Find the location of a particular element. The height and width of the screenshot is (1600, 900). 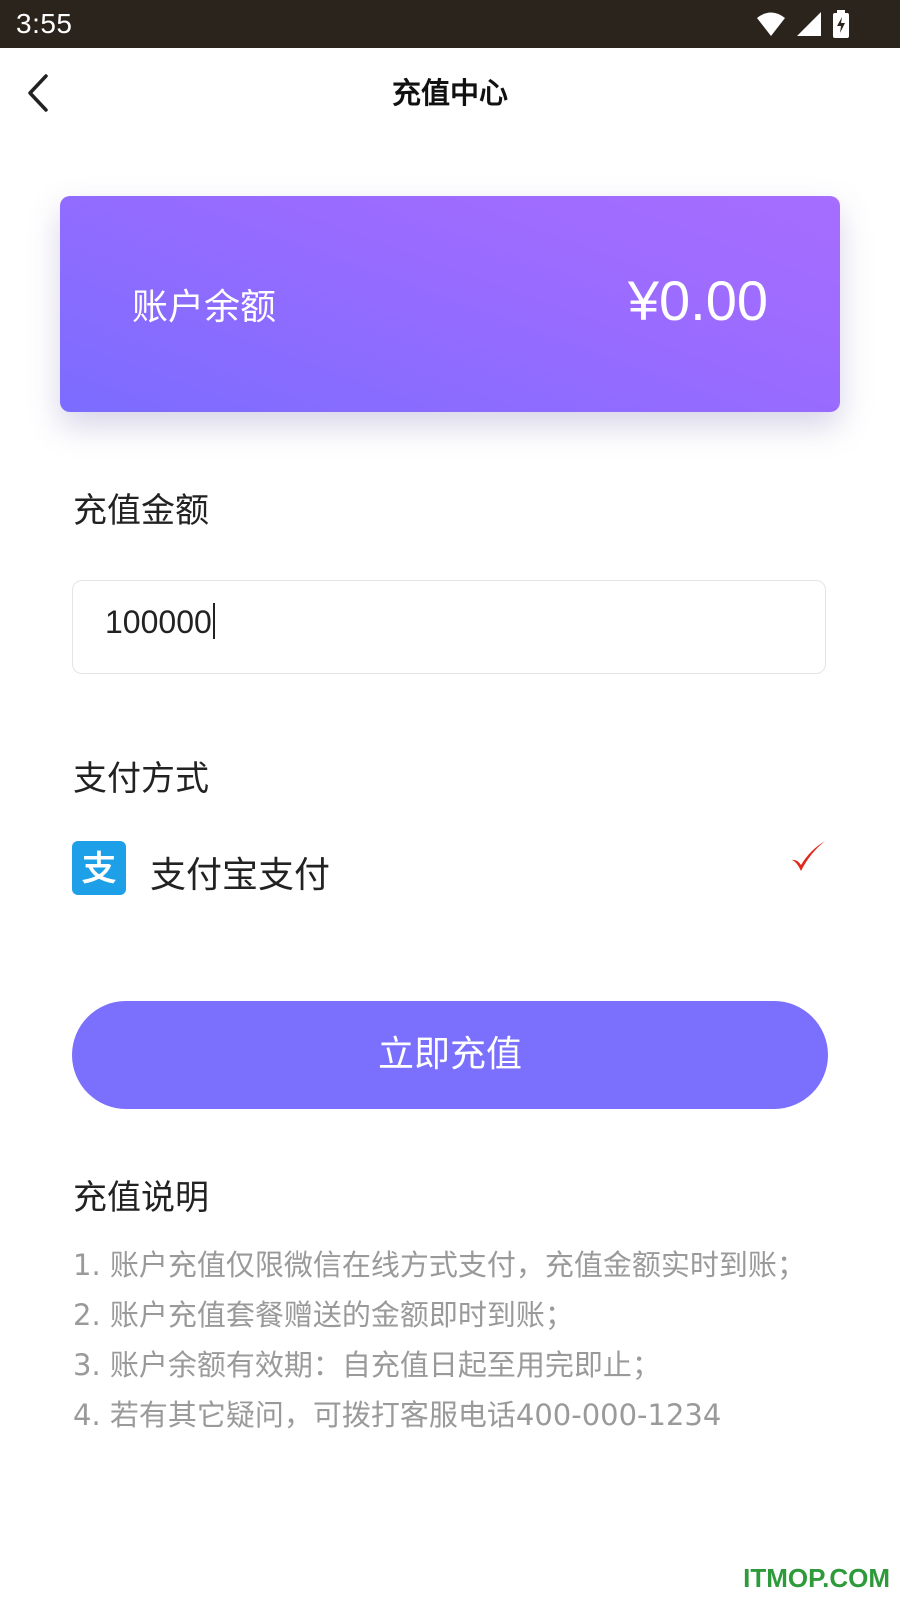

signal-icon is located at coordinates (809, 24).